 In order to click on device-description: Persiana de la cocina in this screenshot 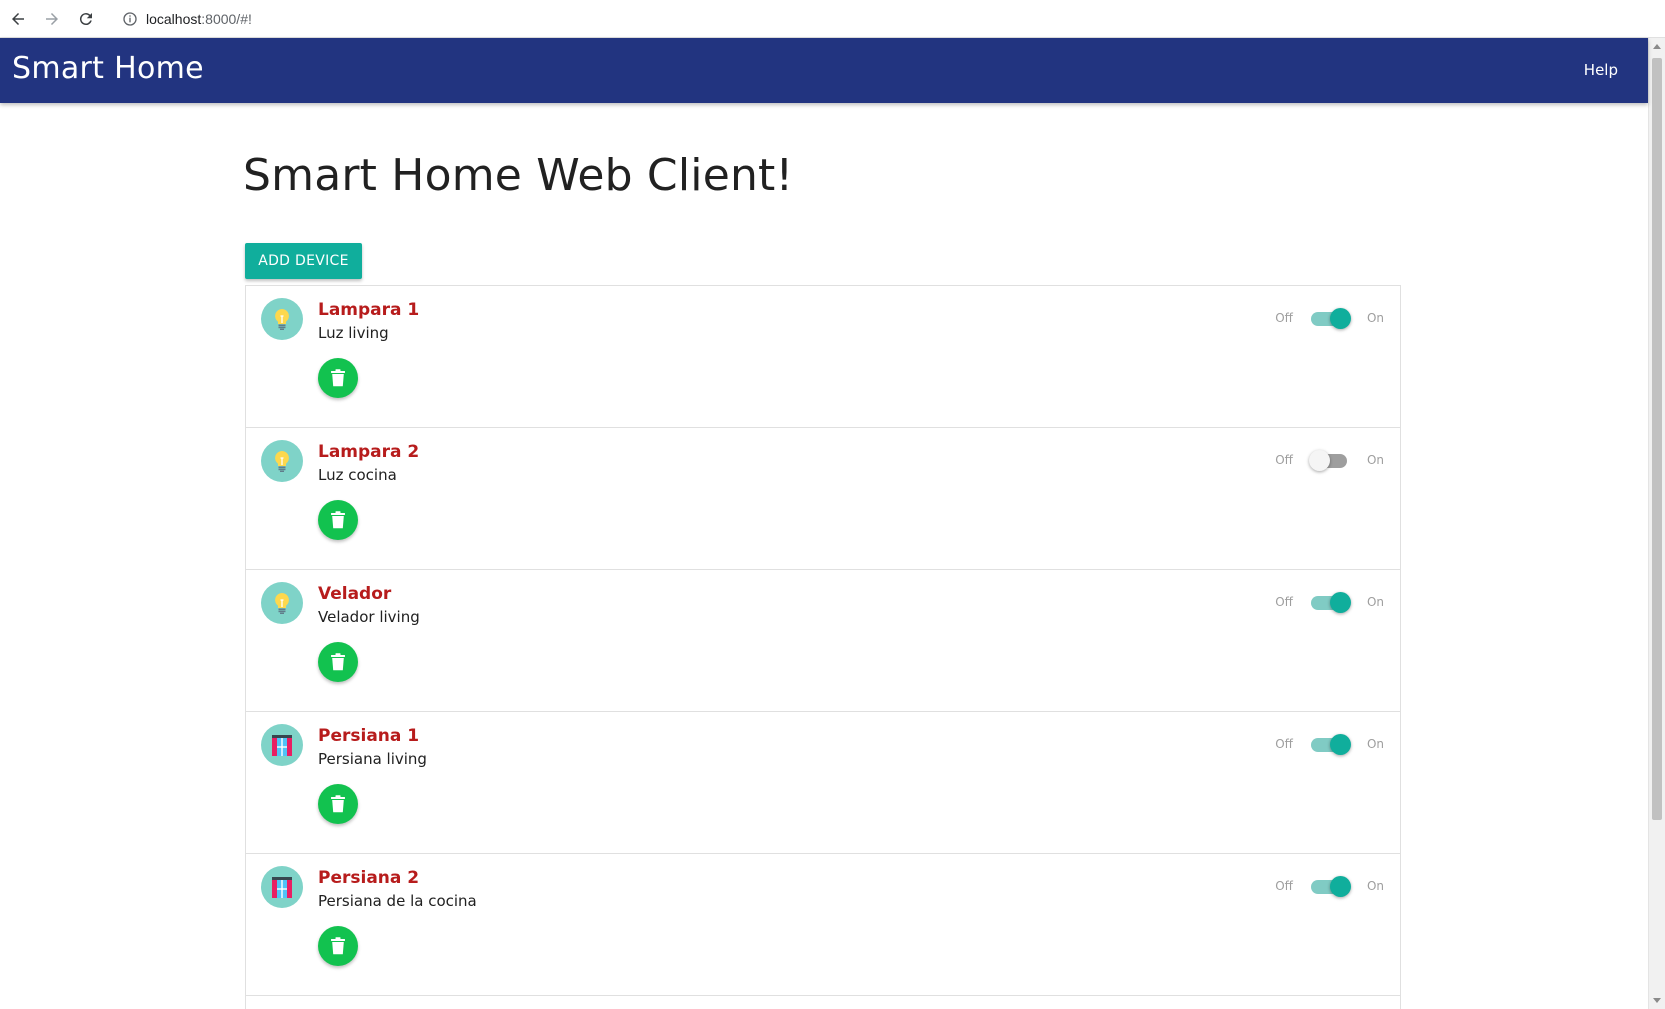, I will do `click(397, 901)`.